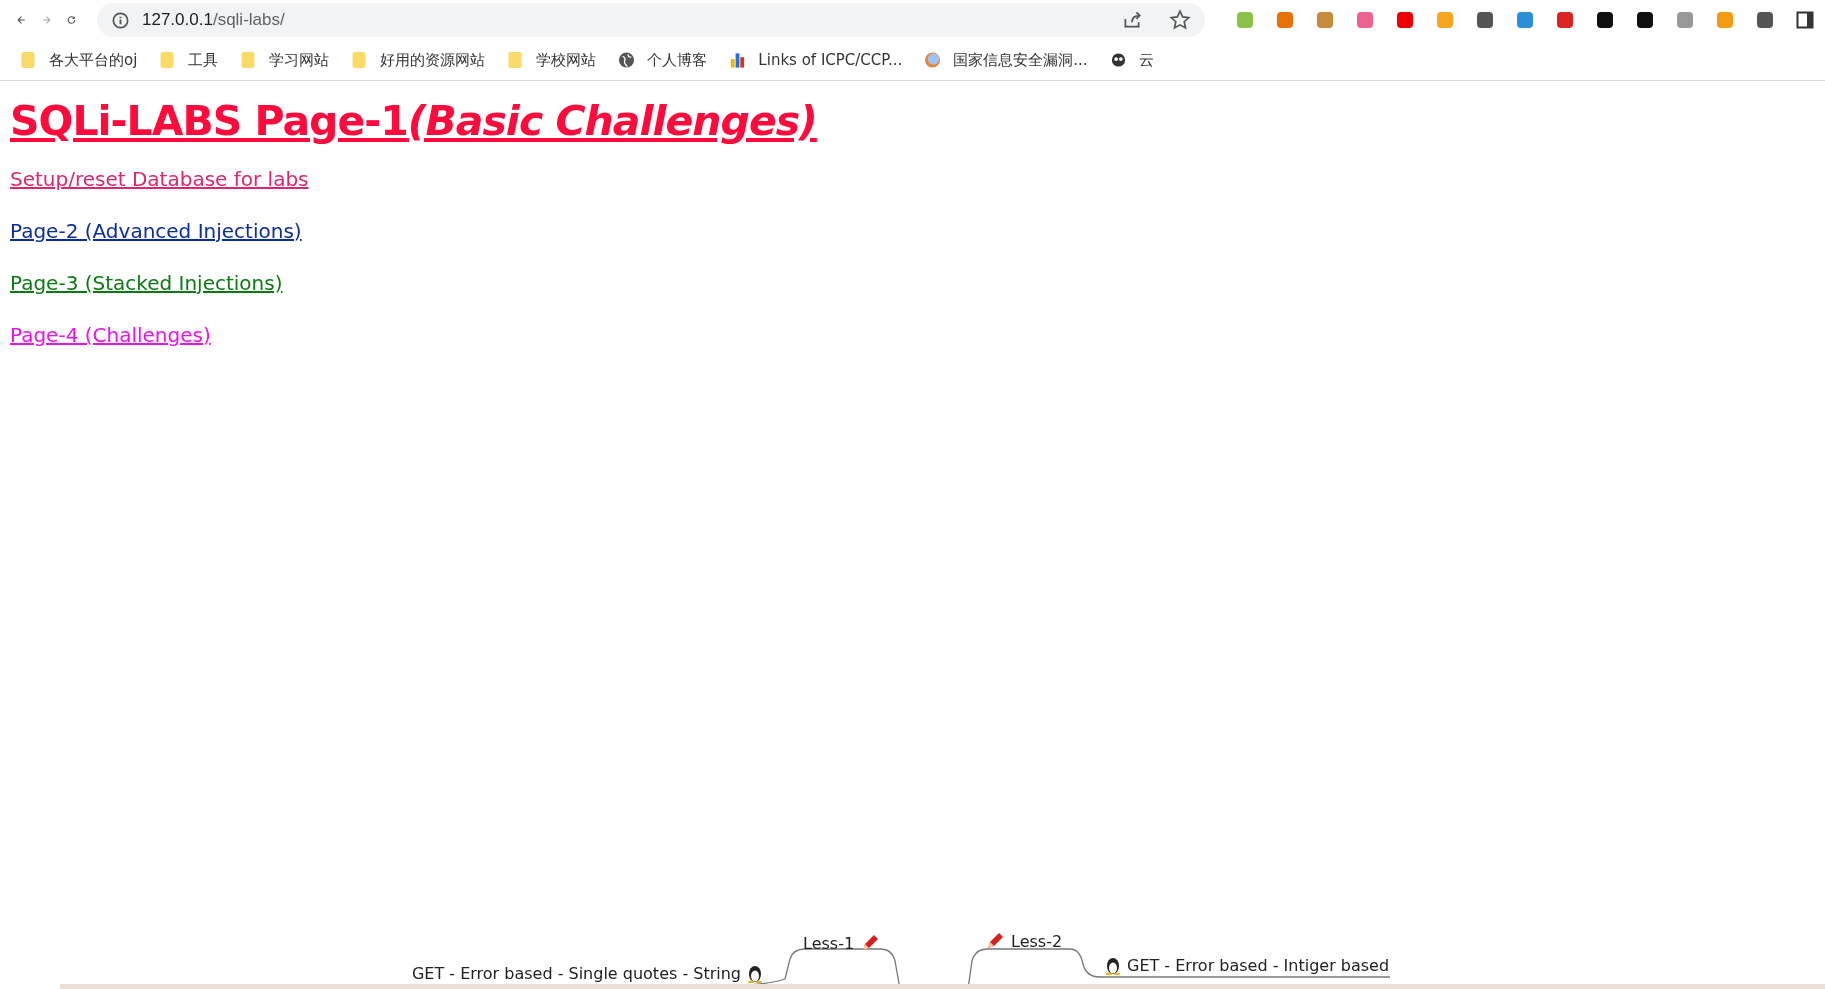  I want to click on mascot-icon, so click(1118, 60).